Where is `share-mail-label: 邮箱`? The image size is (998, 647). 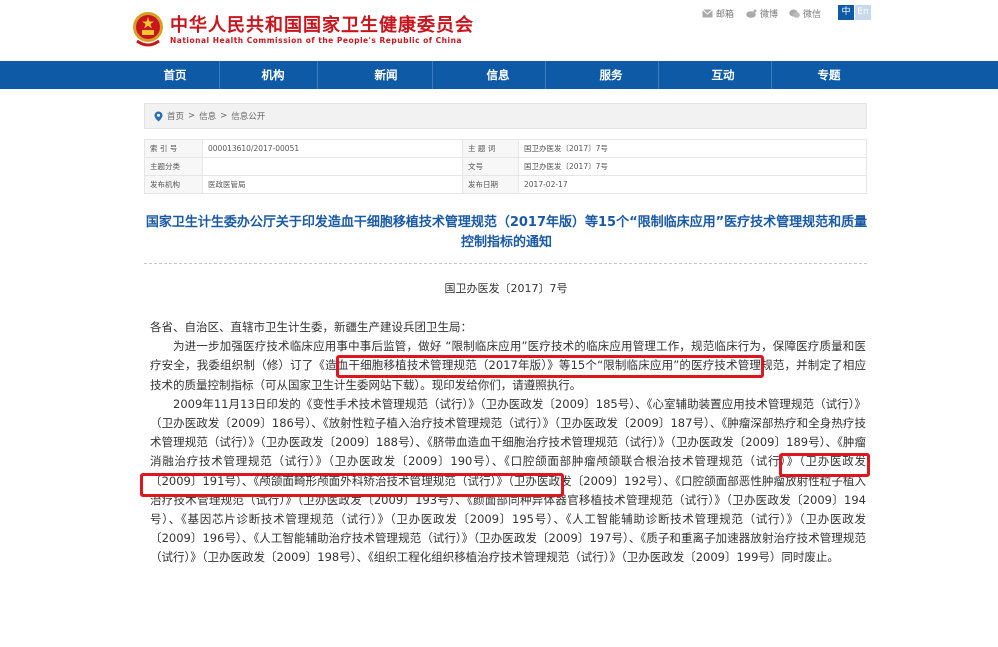
share-mail-label: 邮箱 is located at coordinates (725, 15).